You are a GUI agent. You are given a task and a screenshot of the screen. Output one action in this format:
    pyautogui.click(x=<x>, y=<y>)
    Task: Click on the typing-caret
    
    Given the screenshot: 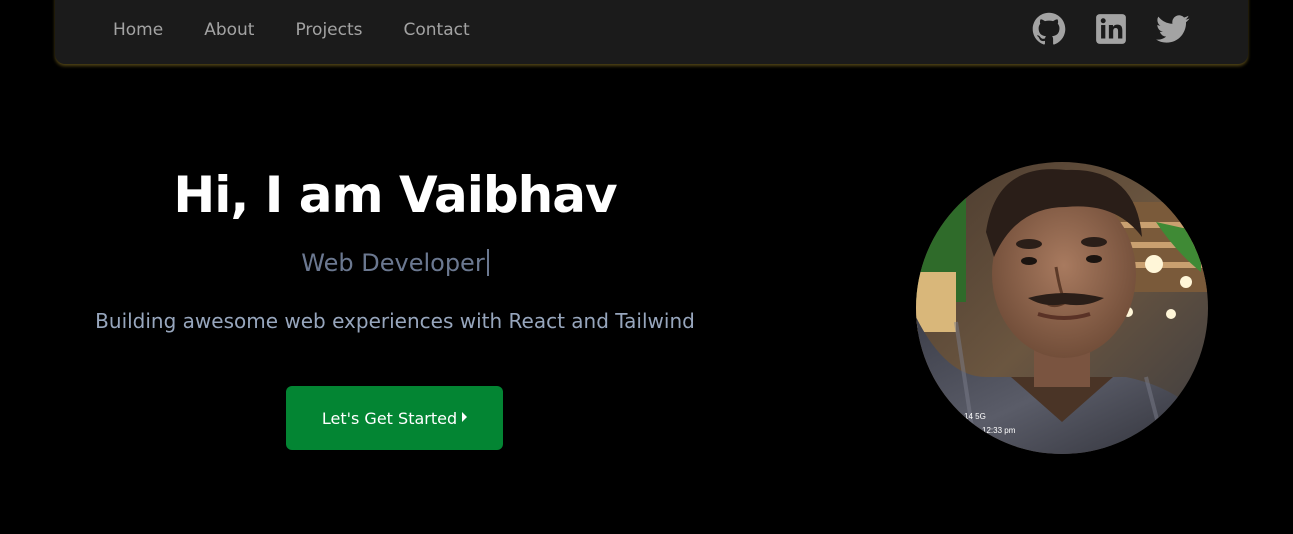 What is the action you would take?
    pyautogui.click(x=487, y=262)
    